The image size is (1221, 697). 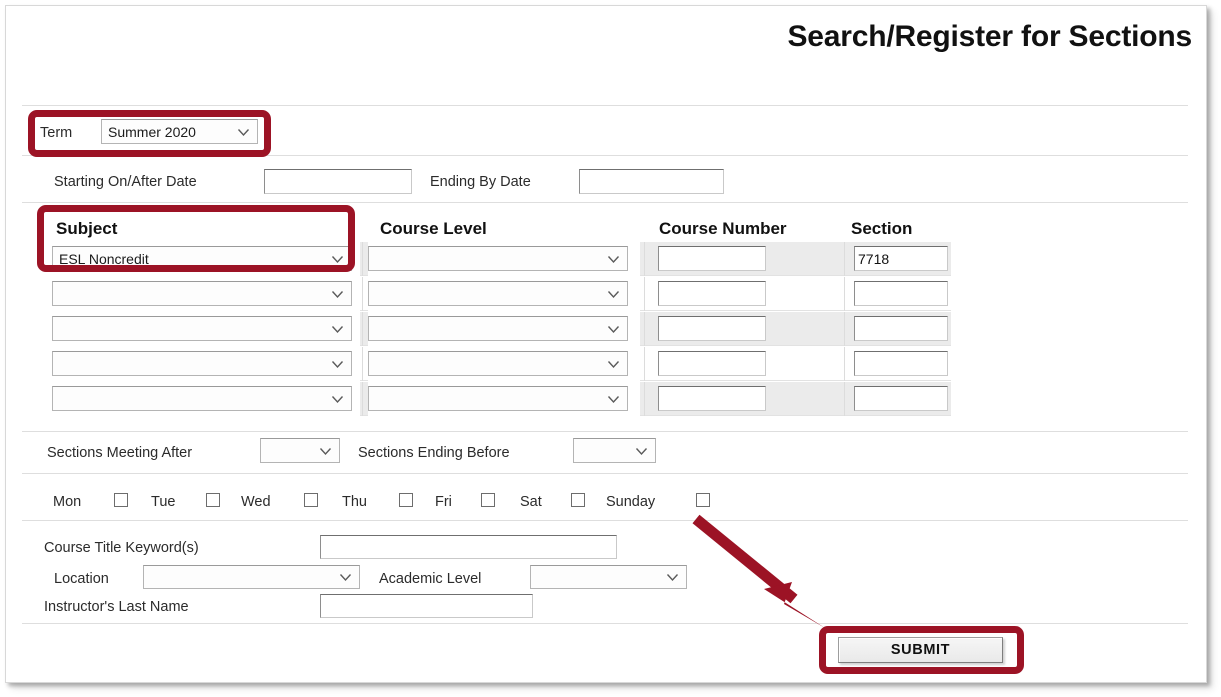 What do you see at coordinates (920, 650) in the screenshot?
I see `submit-button: SUBMIT` at bounding box center [920, 650].